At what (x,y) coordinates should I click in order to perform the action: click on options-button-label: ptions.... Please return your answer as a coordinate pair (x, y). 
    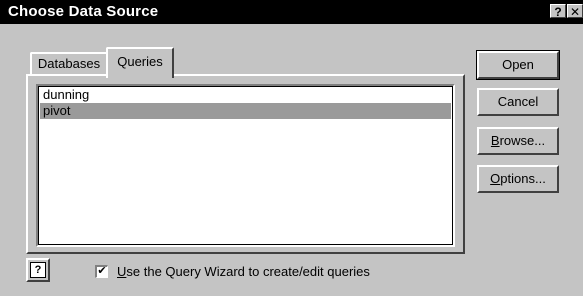
    Looking at the image, I should click on (523, 178).